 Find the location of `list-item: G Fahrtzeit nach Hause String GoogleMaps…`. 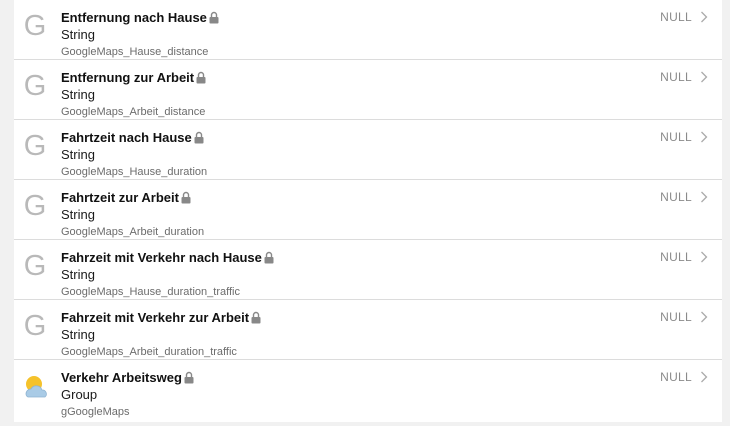

list-item: G Fahrtzeit nach Hause String GoogleMaps… is located at coordinates (368, 150).